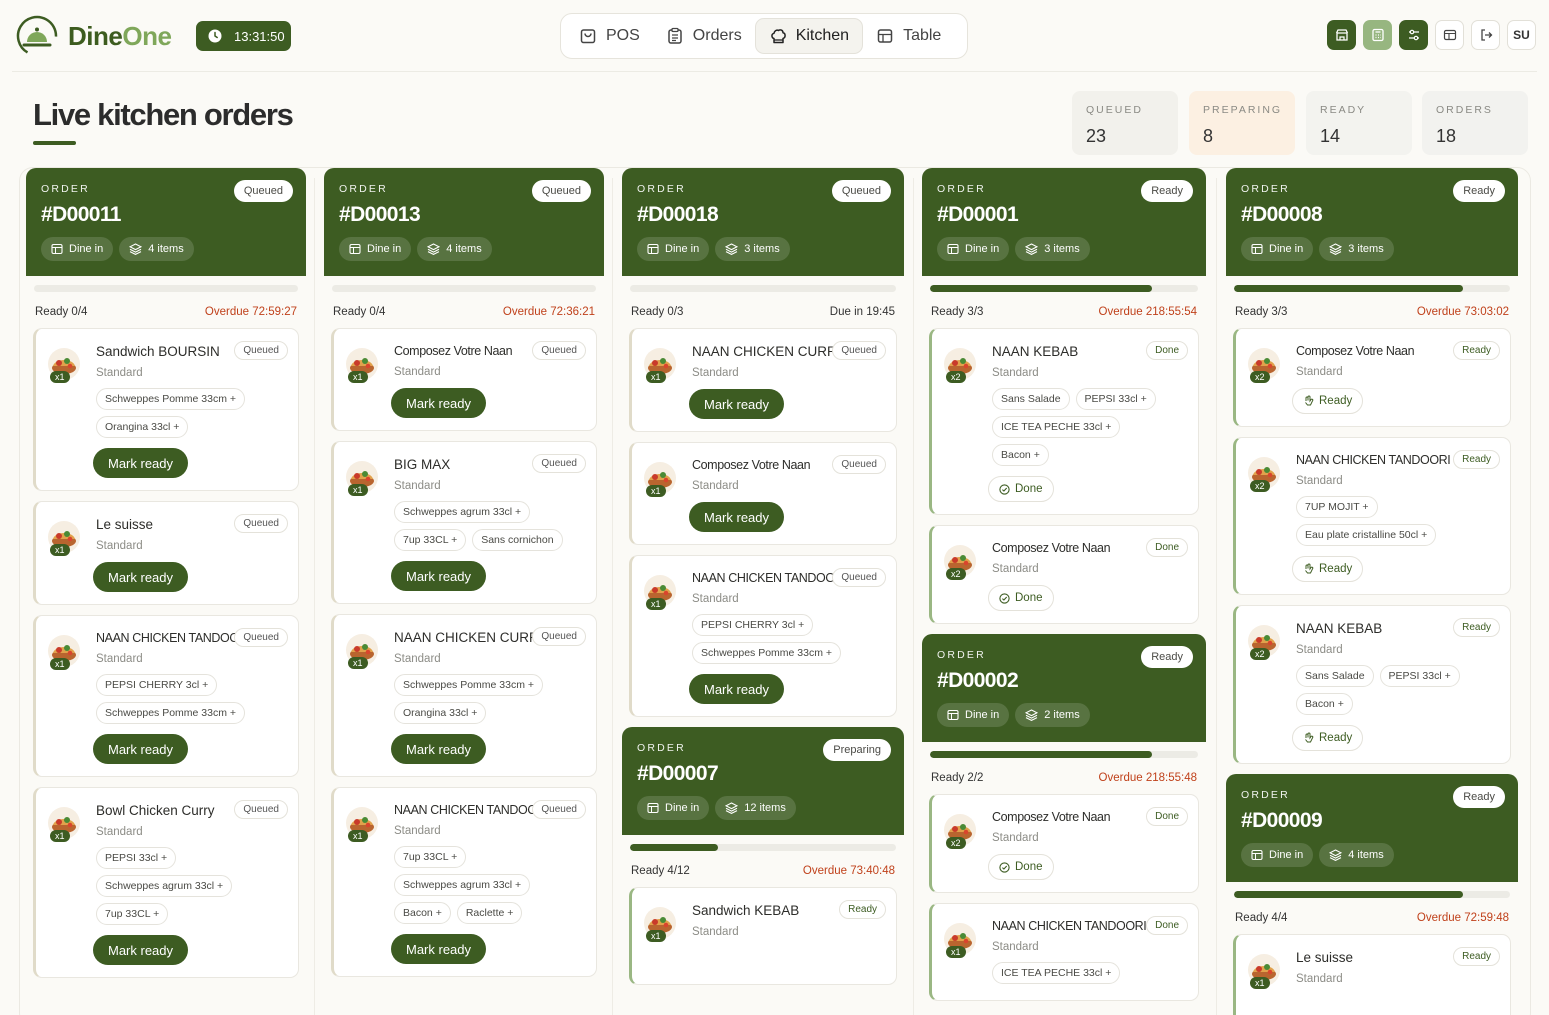  I want to click on layout-icon, so click(1449, 35).